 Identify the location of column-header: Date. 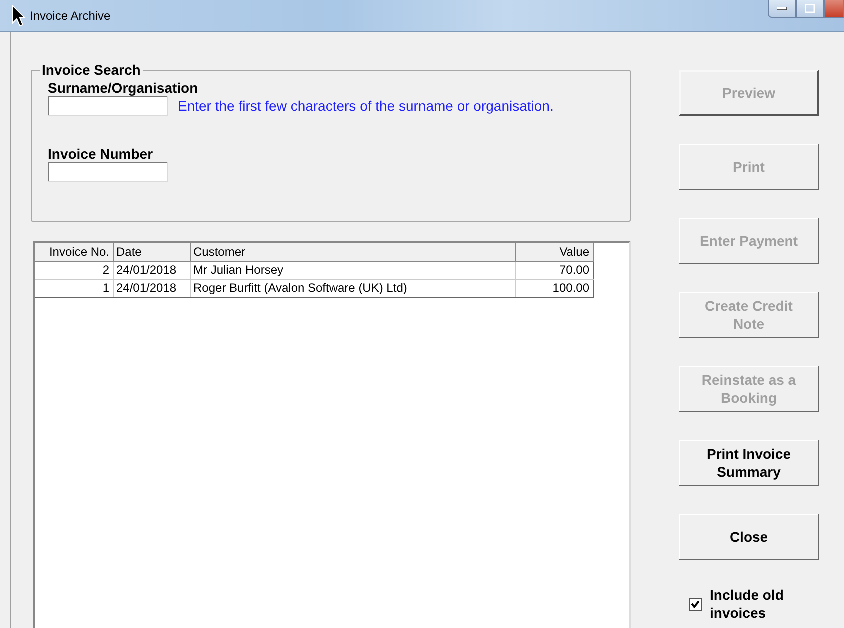
(151, 252).